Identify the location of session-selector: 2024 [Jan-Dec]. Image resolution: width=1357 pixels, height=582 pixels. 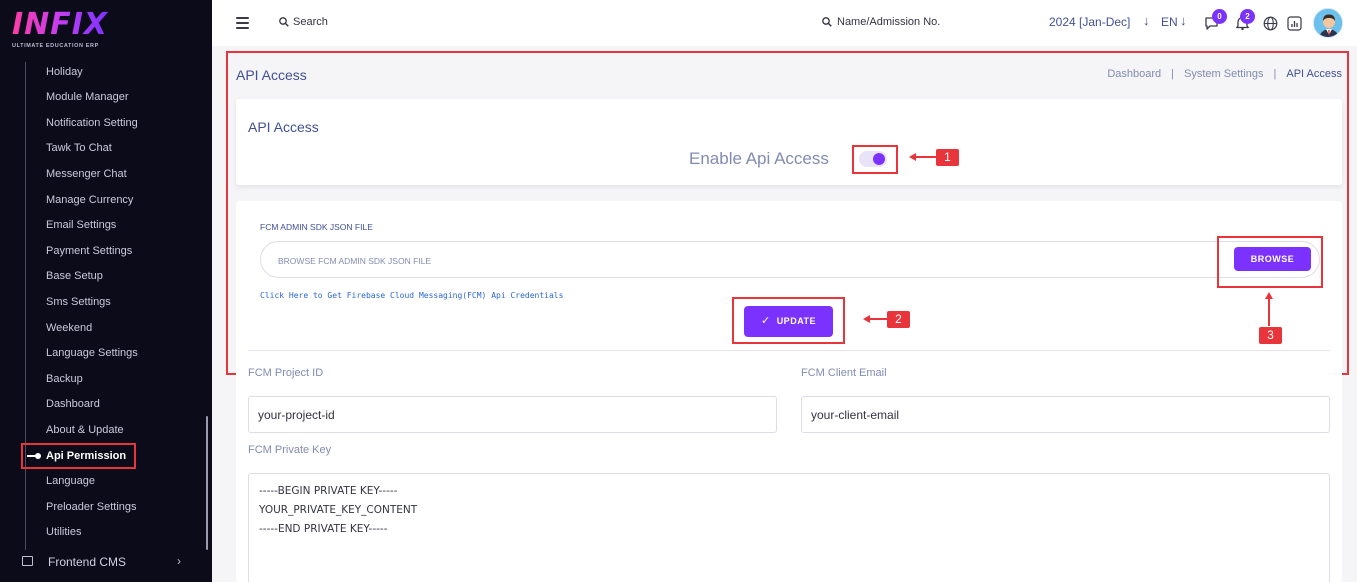
(1089, 22).